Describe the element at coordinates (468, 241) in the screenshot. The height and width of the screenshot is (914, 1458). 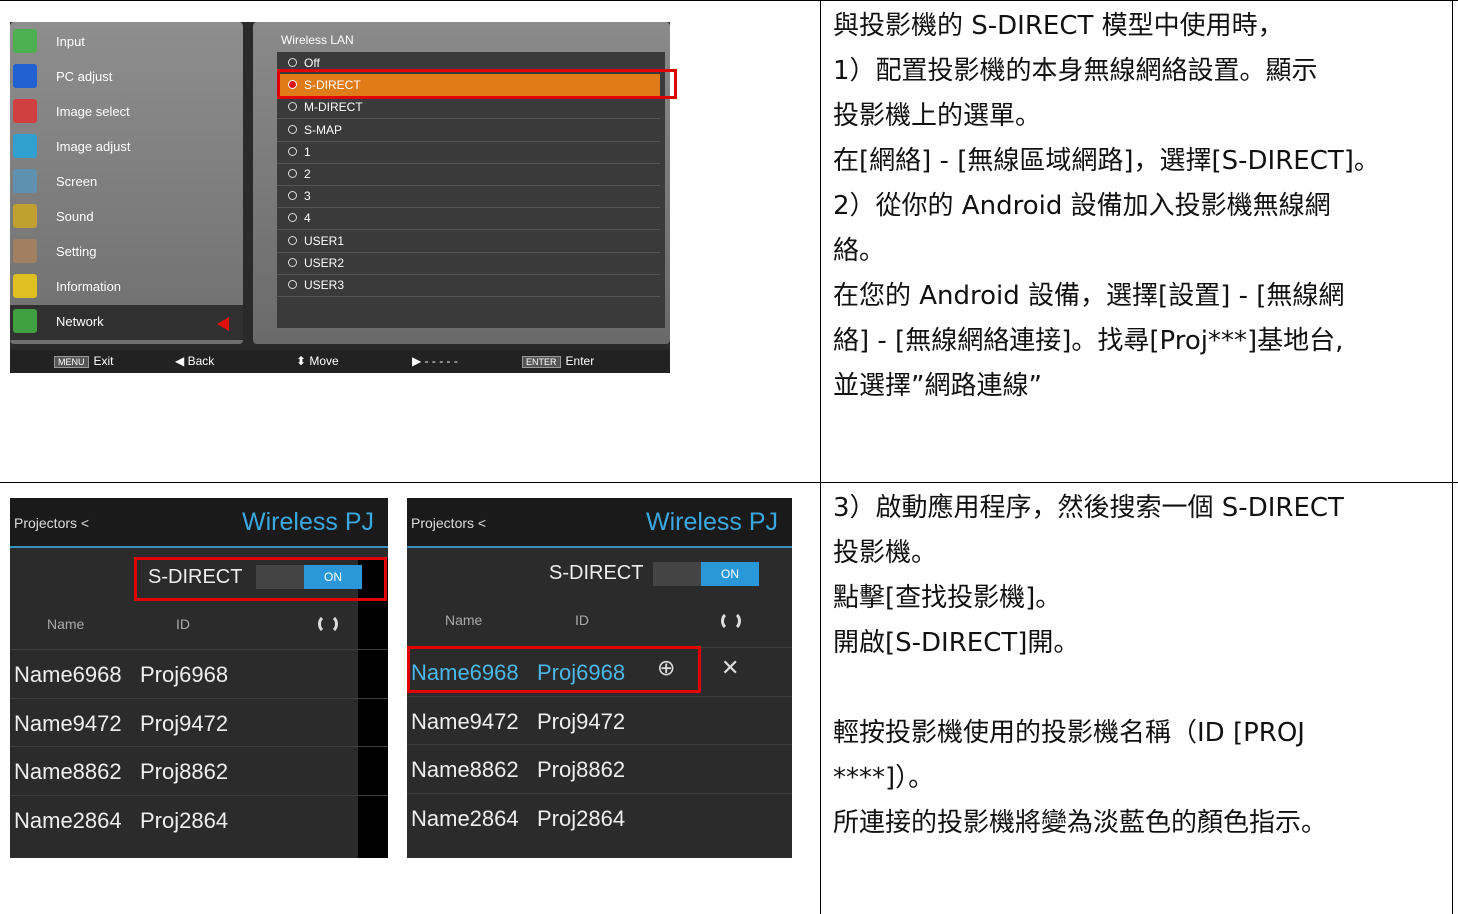
I see `osd-option: USER1` at that location.